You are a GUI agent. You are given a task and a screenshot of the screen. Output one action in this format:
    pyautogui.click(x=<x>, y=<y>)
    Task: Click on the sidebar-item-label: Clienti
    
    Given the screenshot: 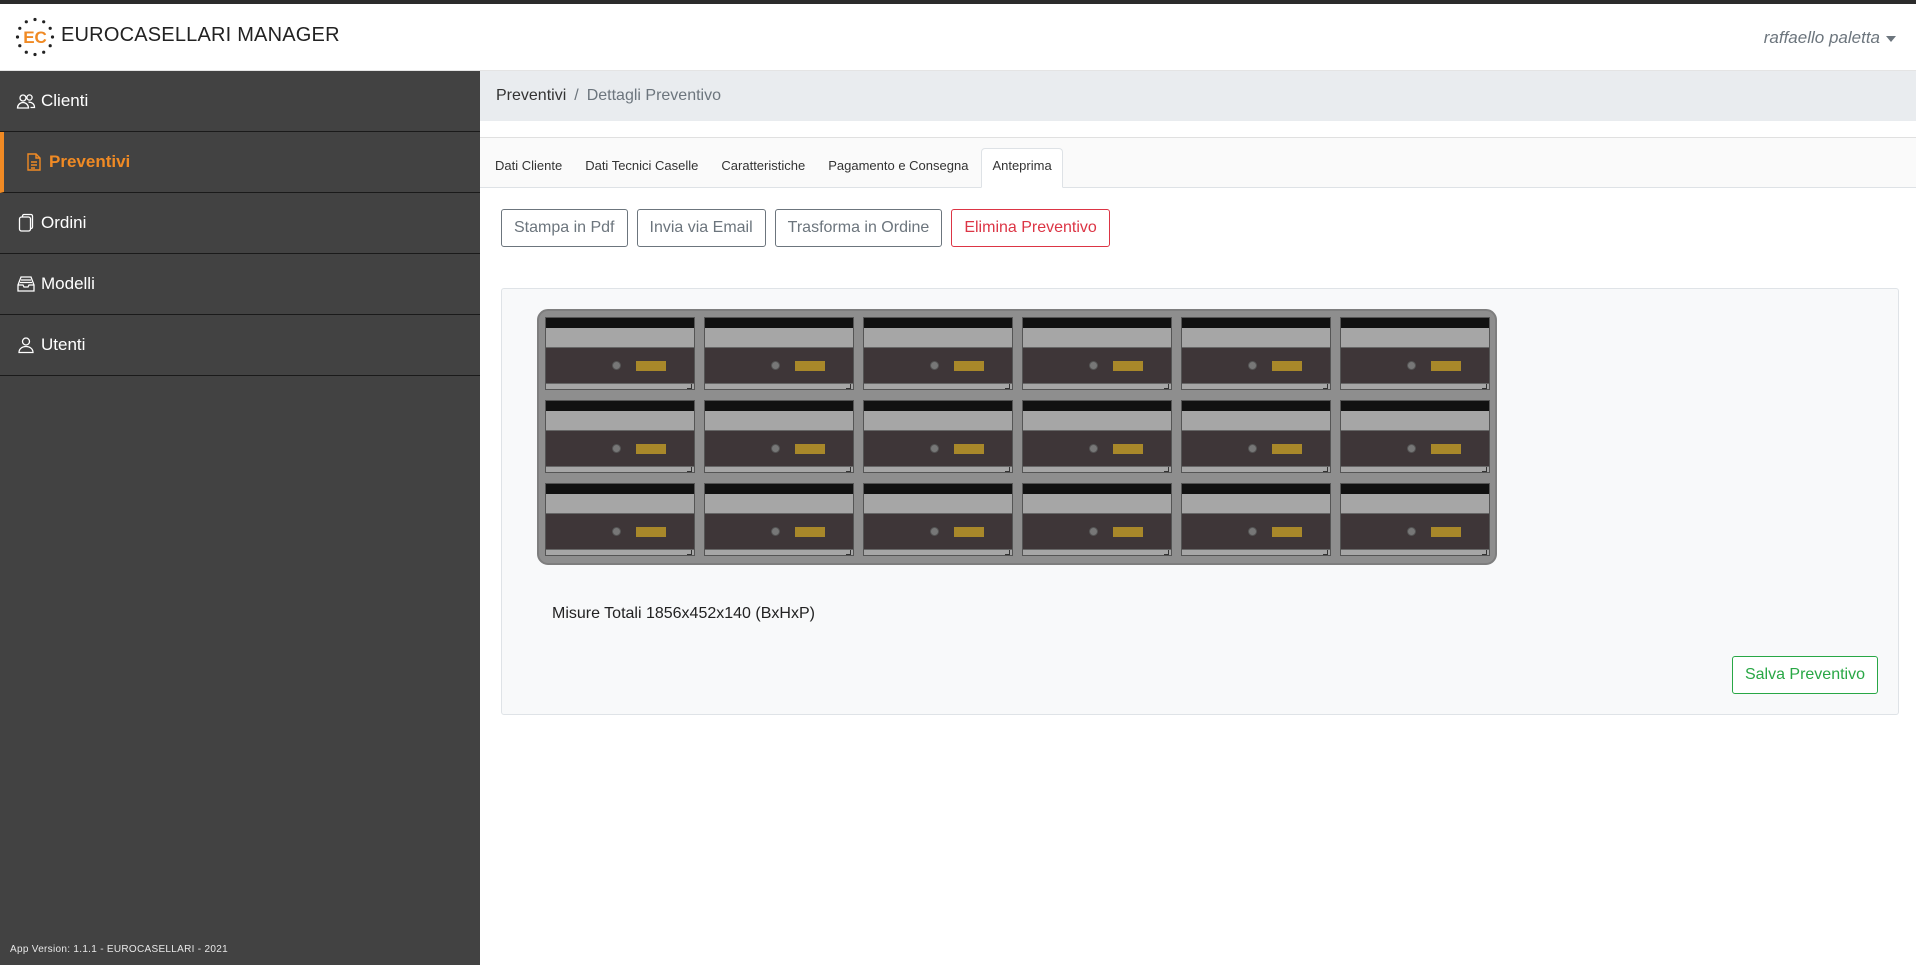 What is the action you would take?
    pyautogui.click(x=65, y=100)
    